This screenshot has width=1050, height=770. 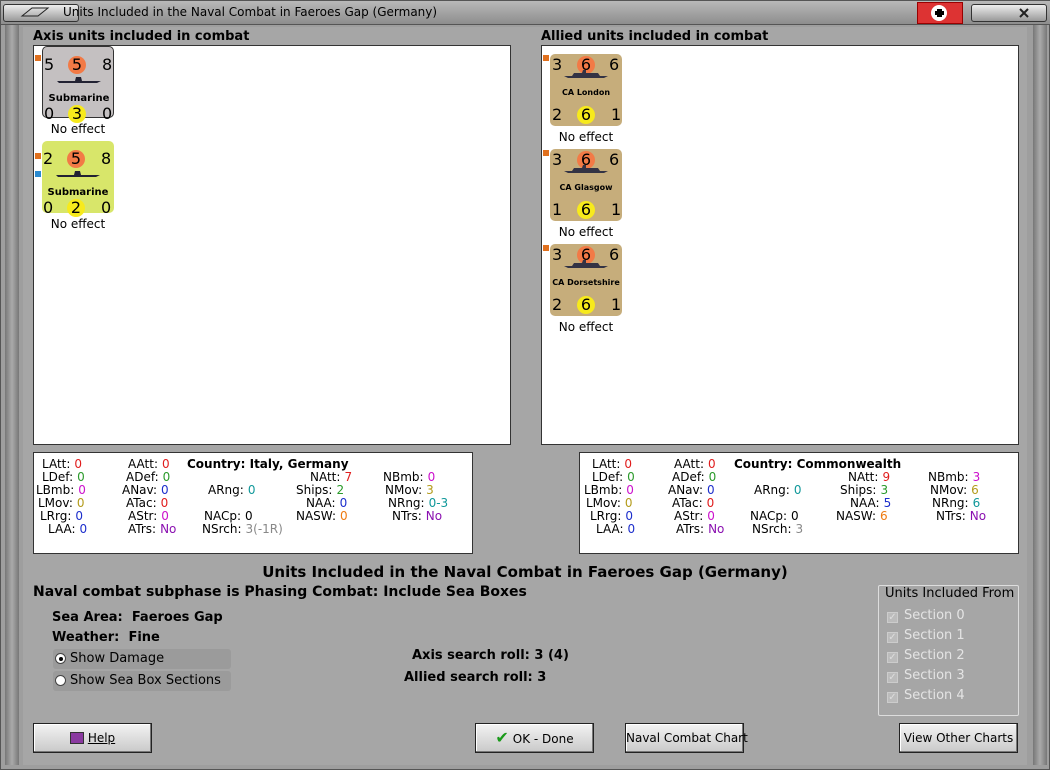 What do you see at coordinates (79, 98) in the screenshot?
I see `unit-name: Submarine` at bounding box center [79, 98].